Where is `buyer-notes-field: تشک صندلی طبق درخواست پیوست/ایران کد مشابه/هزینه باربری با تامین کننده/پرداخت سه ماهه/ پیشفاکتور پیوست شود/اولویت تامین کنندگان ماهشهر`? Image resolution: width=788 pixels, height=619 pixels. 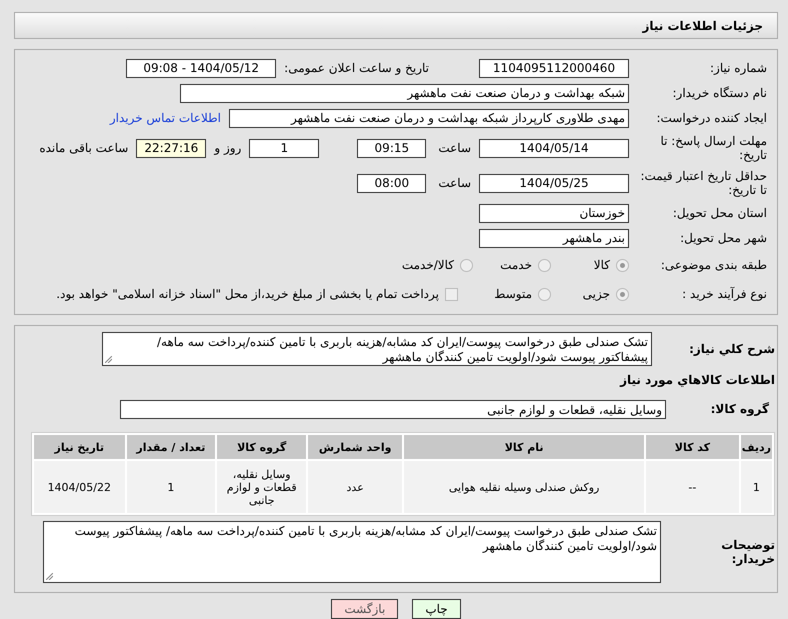
buyer-notes-field: تشک صندلی طبق درخواست پیوست/ایران کد مشابه/هزینه باربری با تامین کننده/پرداخت سه ماهه/ پیشفاکتور پیوست شود/اولویت تامین کنندگان ماهشهر is located at coordinates (352, 552).